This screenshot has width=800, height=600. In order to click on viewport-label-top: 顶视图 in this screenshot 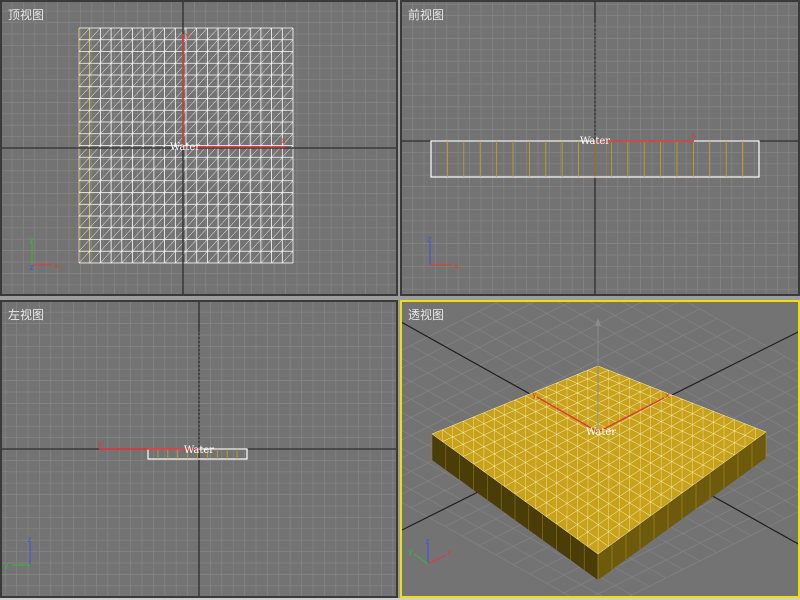, I will do `click(26, 14)`.